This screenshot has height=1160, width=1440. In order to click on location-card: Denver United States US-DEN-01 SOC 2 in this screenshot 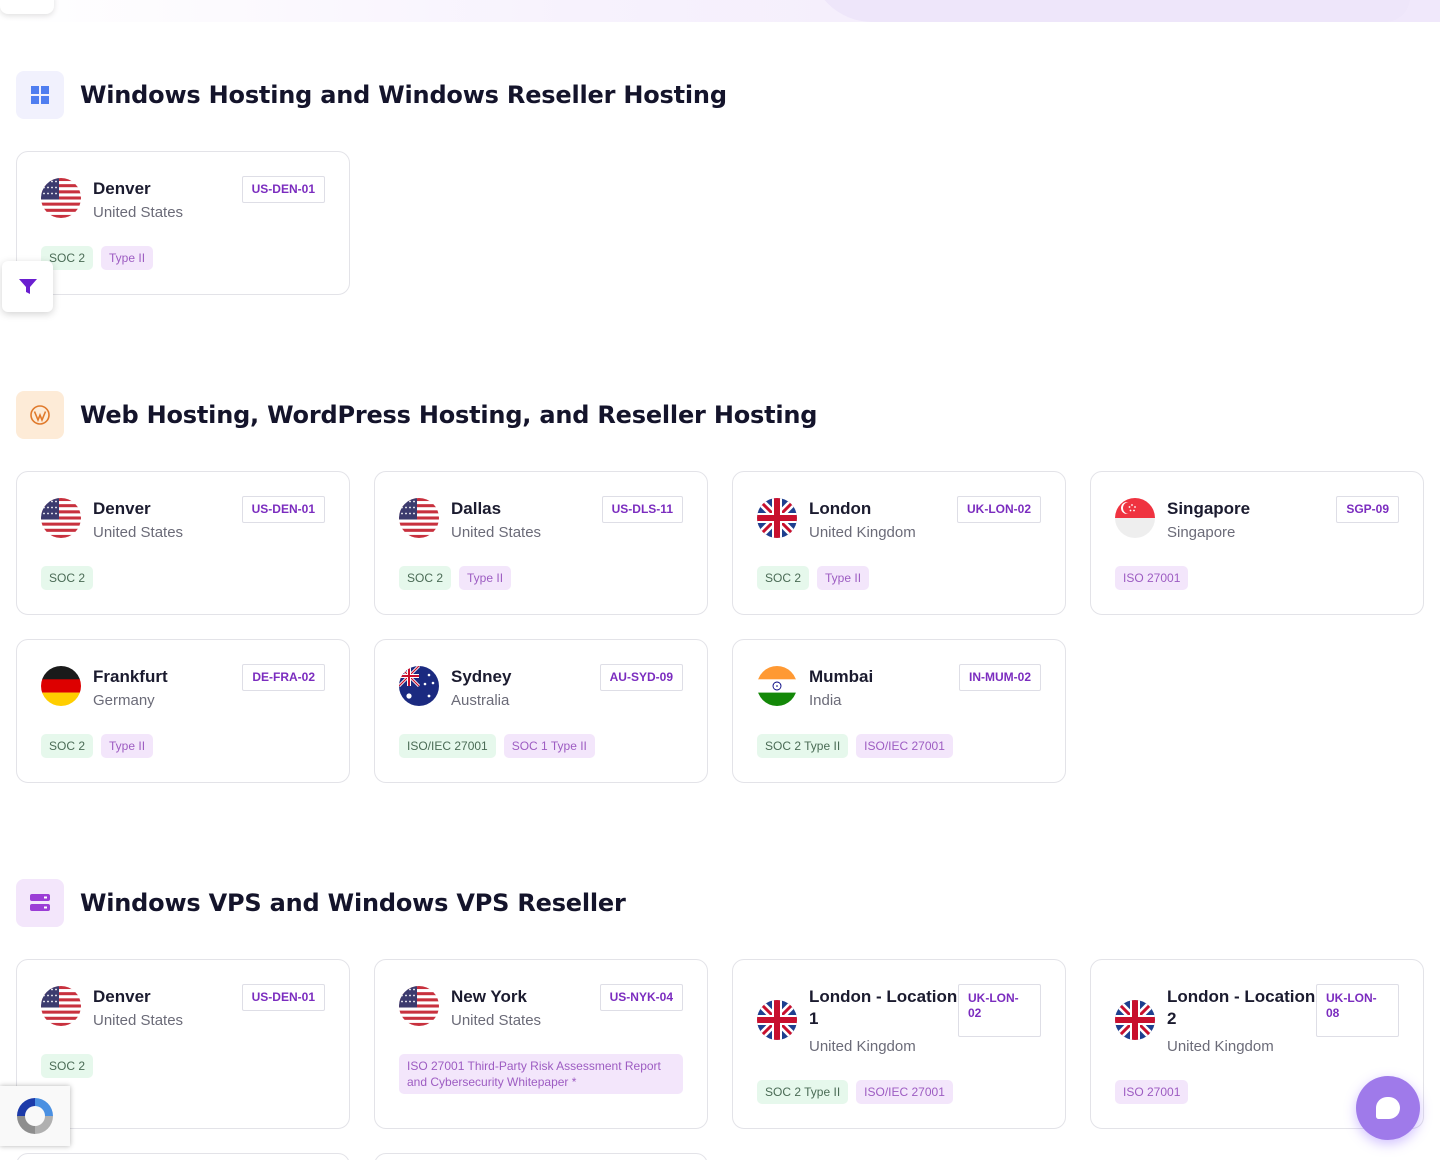, I will do `click(183, 543)`.